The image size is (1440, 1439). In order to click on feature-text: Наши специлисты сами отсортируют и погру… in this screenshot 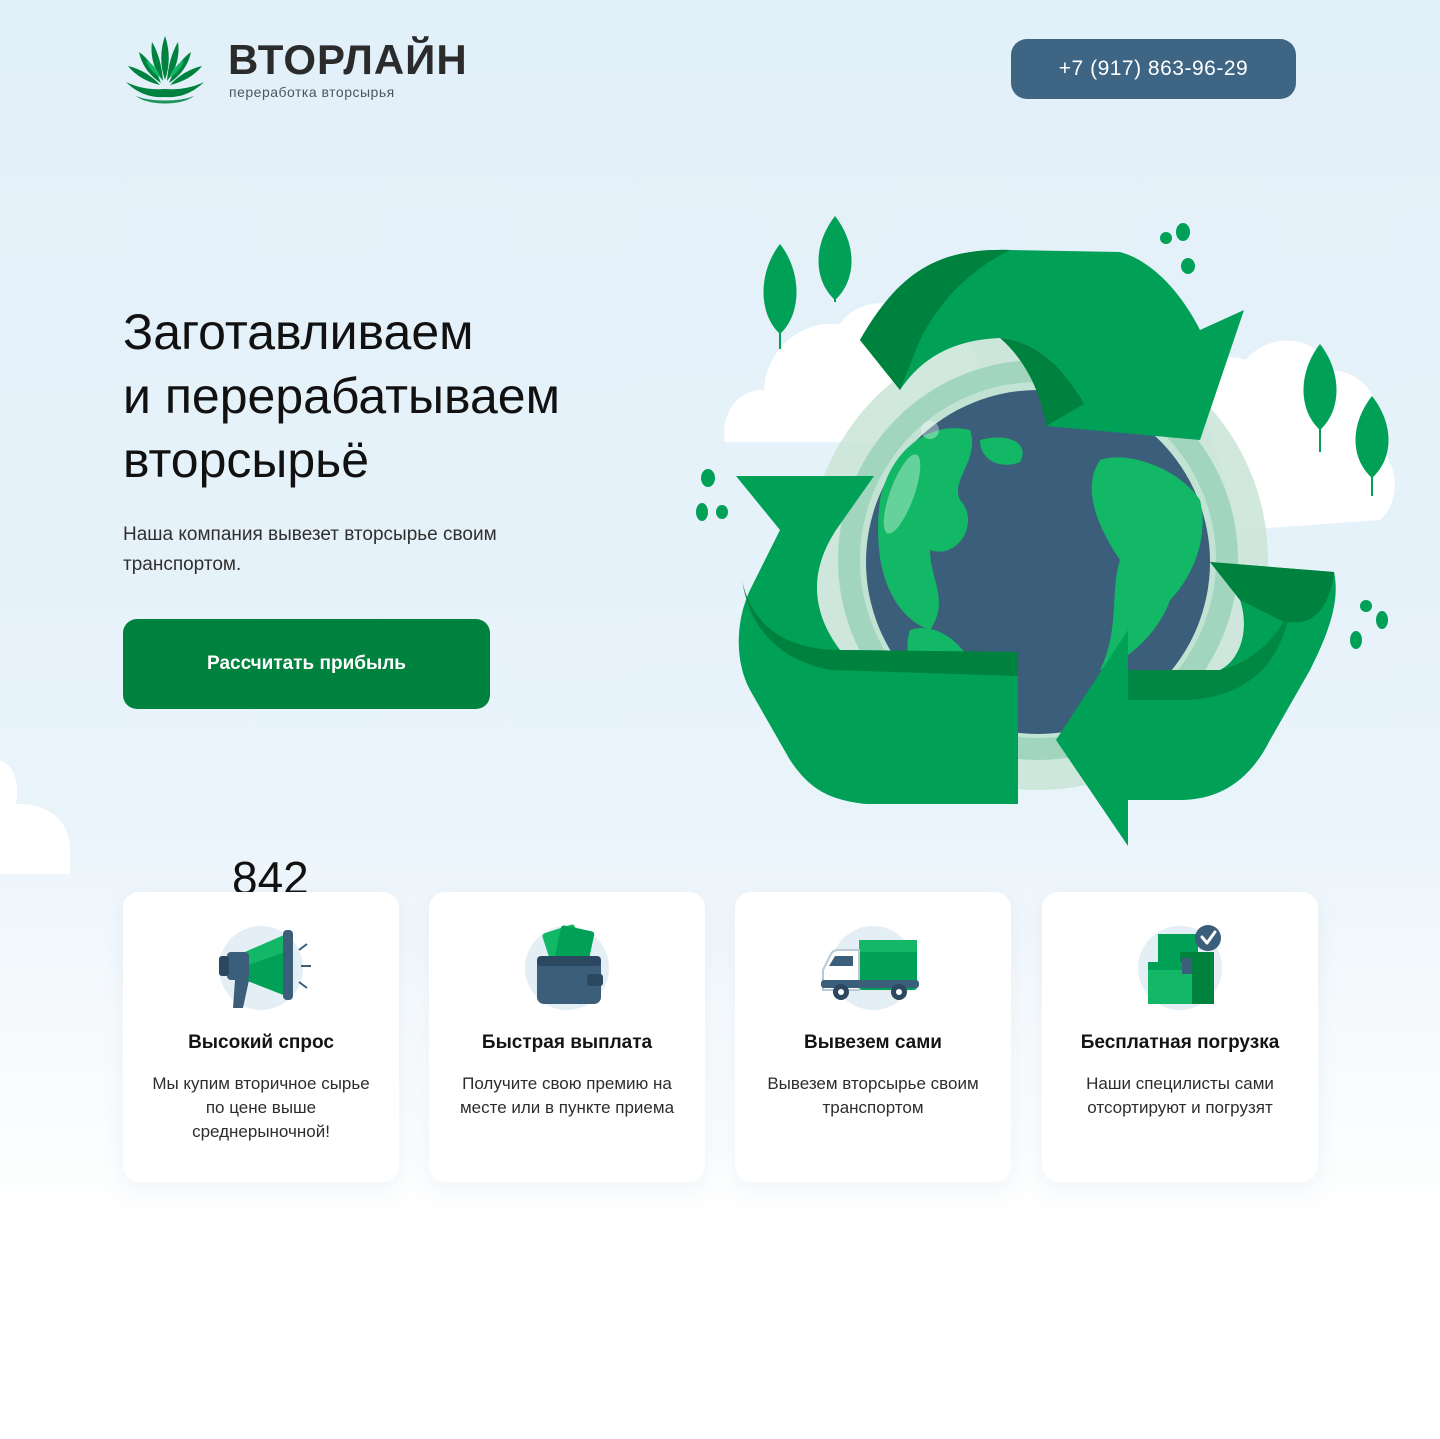, I will do `click(1180, 1095)`.